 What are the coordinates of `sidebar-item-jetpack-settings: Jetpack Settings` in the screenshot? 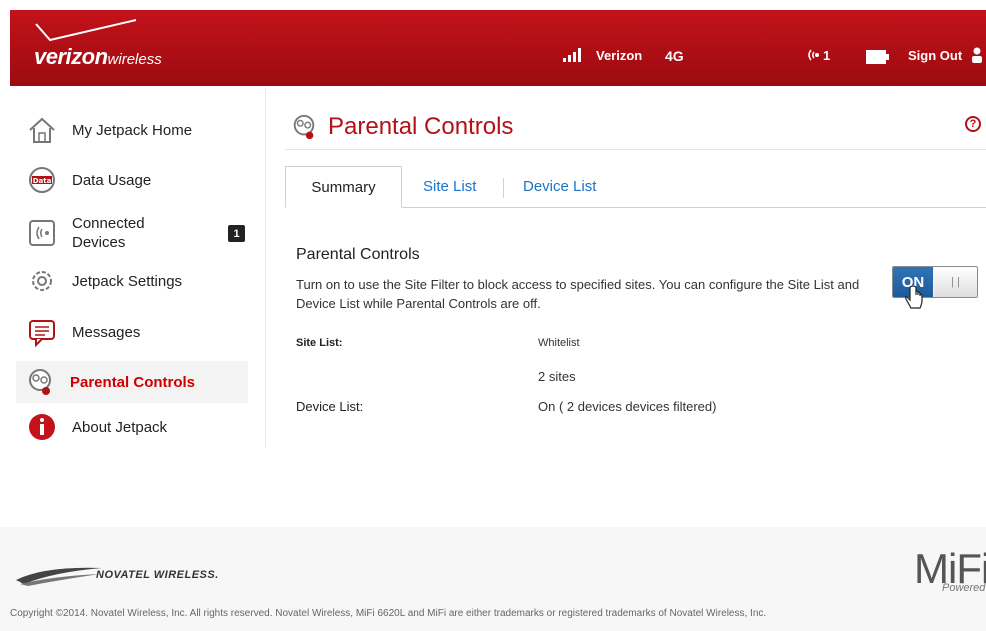 It's located at (133, 281).